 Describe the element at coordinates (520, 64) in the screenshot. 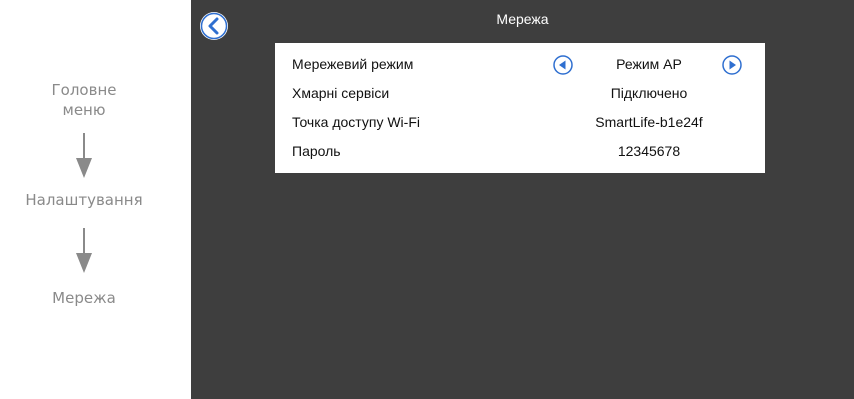

I see `setting-row-network-mode: Мережевий режим Режим AP` at that location.